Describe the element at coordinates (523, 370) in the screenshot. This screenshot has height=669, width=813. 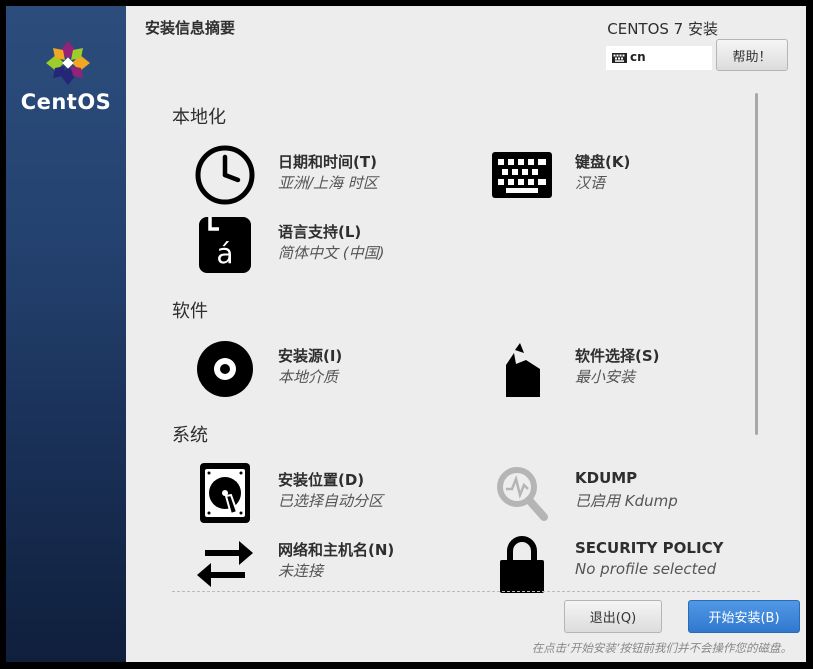
I see `package-icon` at that location.